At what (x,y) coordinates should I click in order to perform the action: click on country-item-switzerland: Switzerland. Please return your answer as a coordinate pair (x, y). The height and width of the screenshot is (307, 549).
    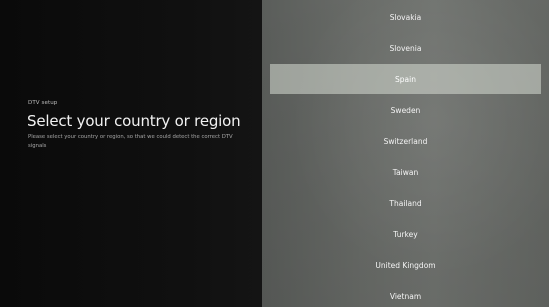
    Looking at the image, I should click on (405, 141).